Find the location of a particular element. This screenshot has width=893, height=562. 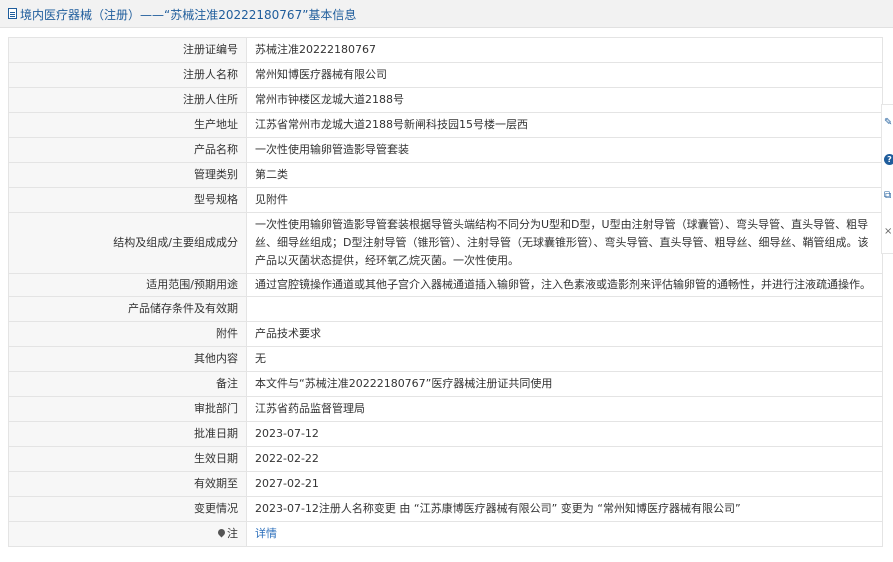

help-icon: ? is located at coordinates (888, 159).